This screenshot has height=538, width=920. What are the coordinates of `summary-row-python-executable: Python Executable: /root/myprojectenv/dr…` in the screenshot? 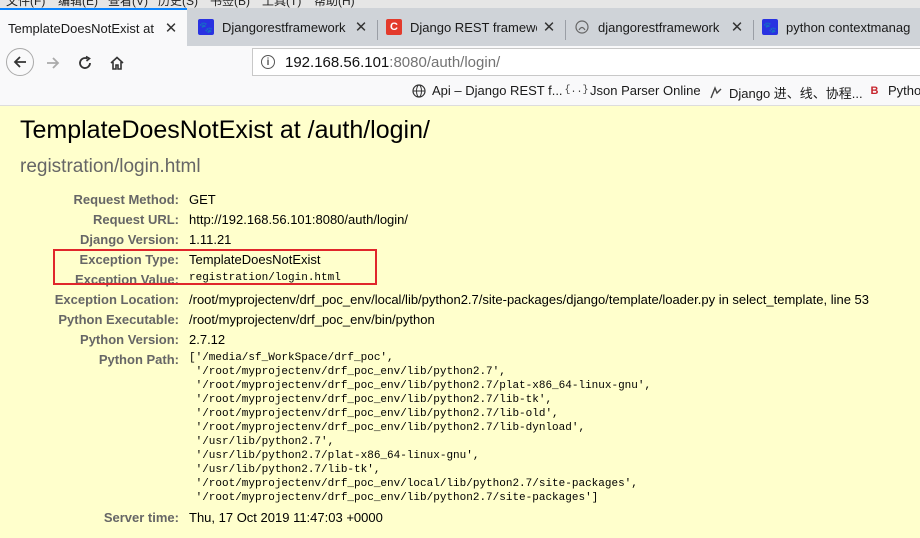 It's located at (460, 322).